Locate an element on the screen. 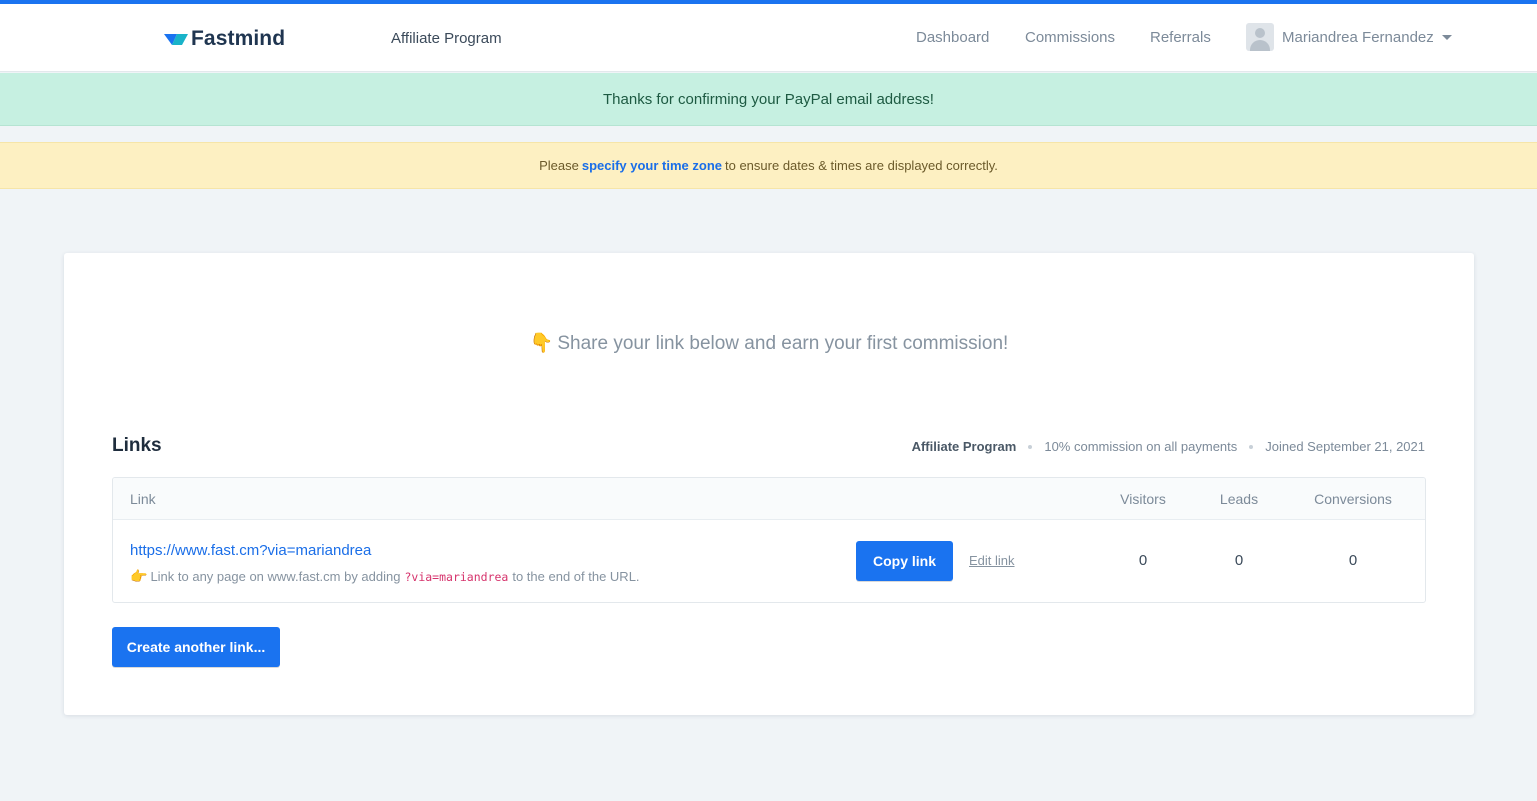 The height and width of the screenshot is (801, 1537). meta-joined: Joined September 21, 2021 is located at coordinates (1345, 446).